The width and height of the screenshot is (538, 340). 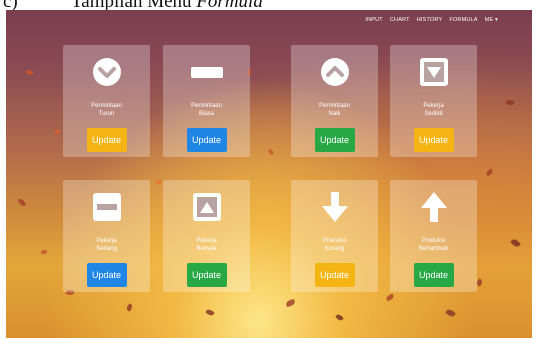 What do you see at coordinates (106, 245) in the screenshot?
I see `card-label: Pekerja Sedang` at bounding box center [106, 245].